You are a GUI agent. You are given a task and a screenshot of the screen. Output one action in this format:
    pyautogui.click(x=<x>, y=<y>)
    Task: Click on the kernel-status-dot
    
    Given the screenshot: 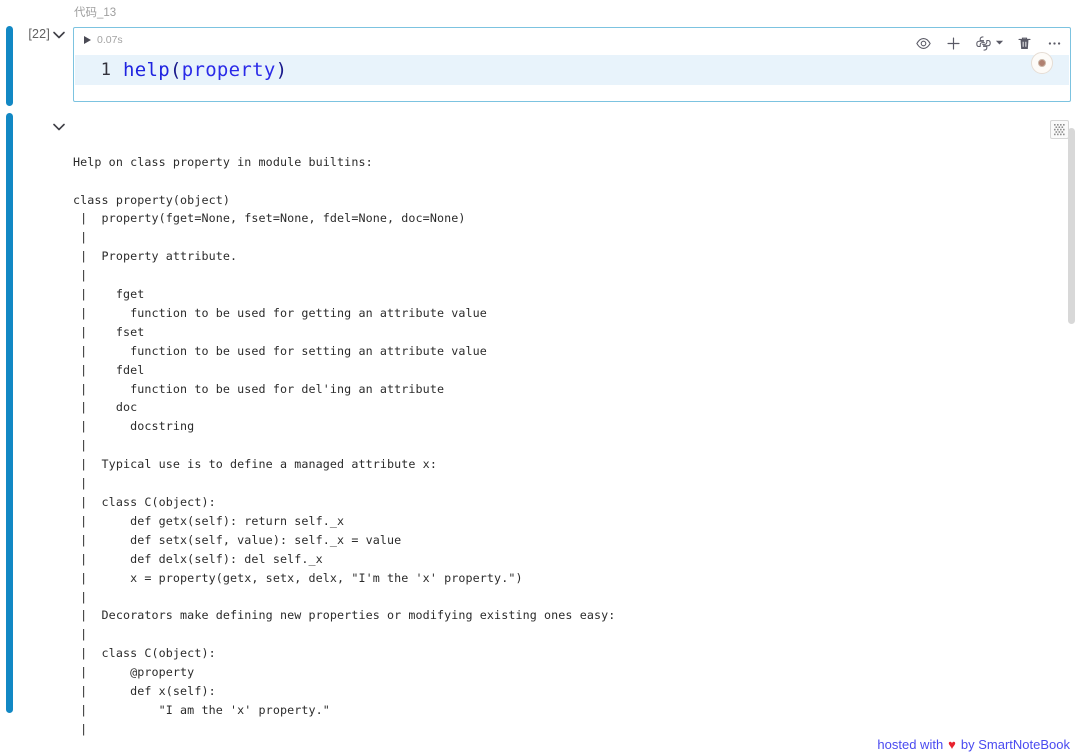 What is the action you would take?
    pyautogui.click(x=1042, y=63)
    